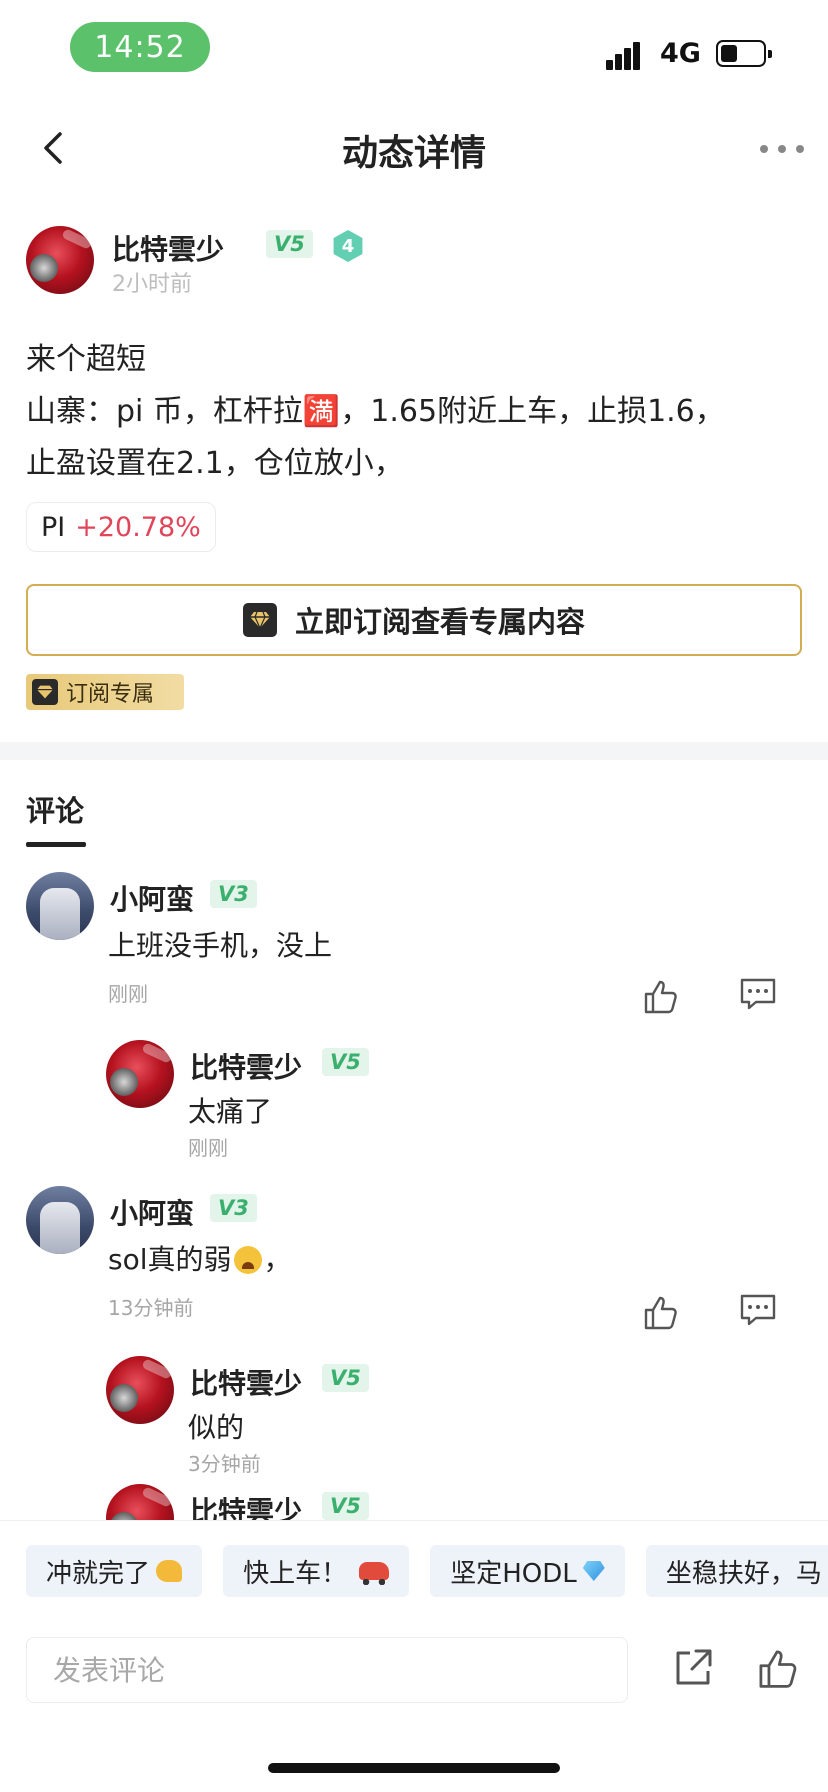 This screenshot has width=828, height=1792. What do you see at coordinates (413, 153) in the screenshot?
I see `page-title: 动态详情` at bounding box center [413, 153].